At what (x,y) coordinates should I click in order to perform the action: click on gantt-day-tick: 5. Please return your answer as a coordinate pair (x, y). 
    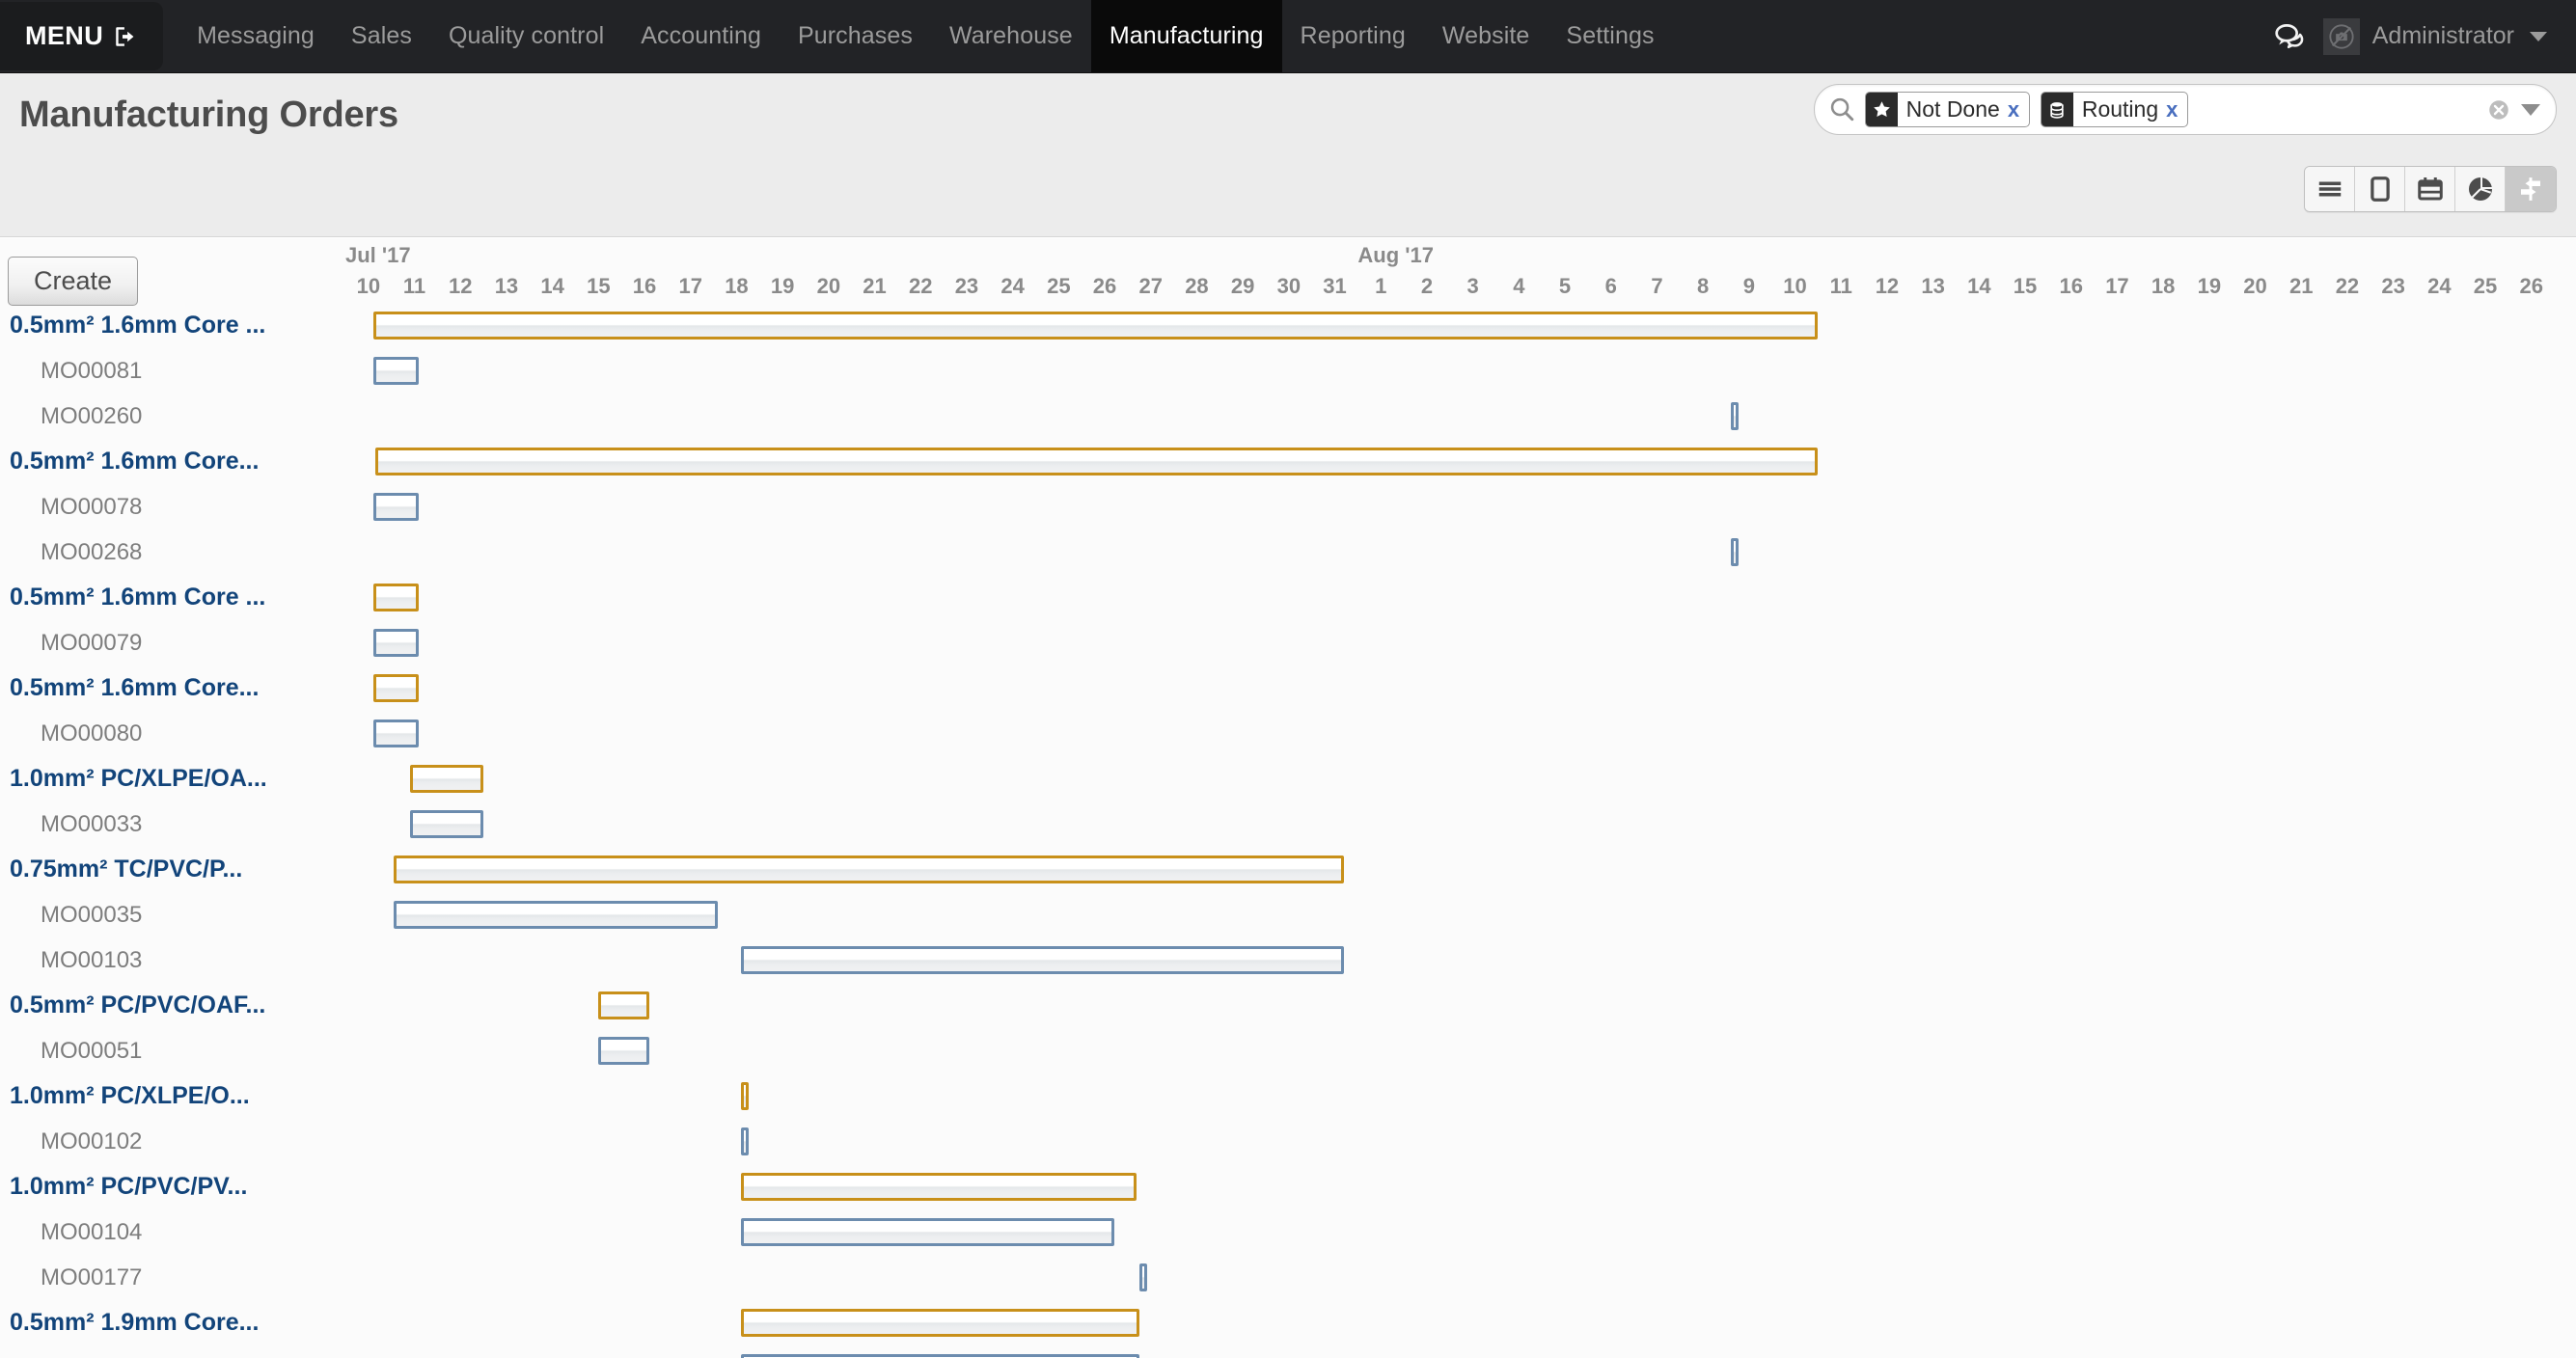
    Looking at the image, I should click on (1565, 286).